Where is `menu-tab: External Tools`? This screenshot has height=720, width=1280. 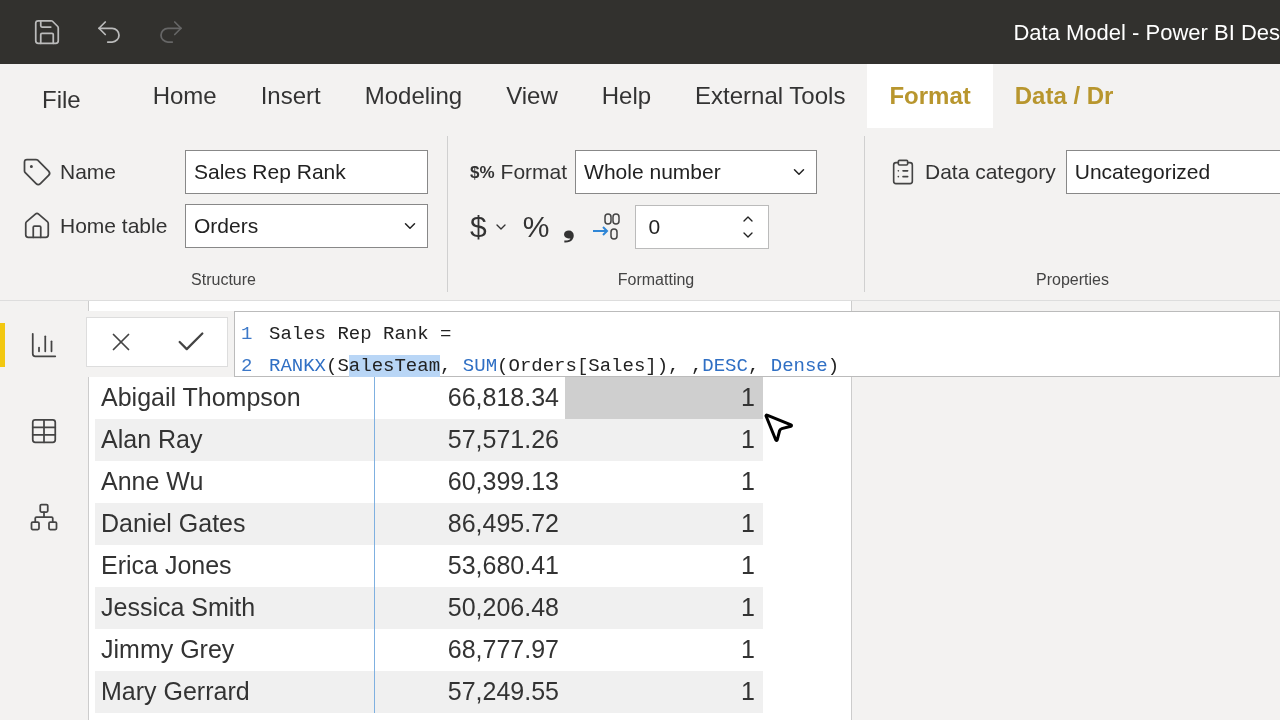
menu-tab: External Tools is located at coordinates (770, 96).